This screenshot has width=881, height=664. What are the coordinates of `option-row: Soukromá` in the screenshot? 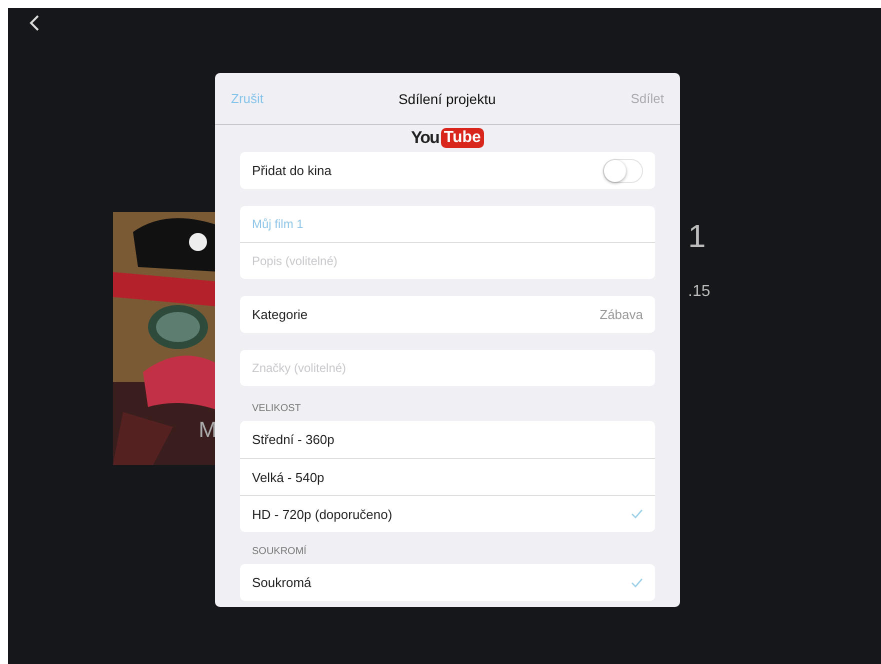 It's located at (447, 582).